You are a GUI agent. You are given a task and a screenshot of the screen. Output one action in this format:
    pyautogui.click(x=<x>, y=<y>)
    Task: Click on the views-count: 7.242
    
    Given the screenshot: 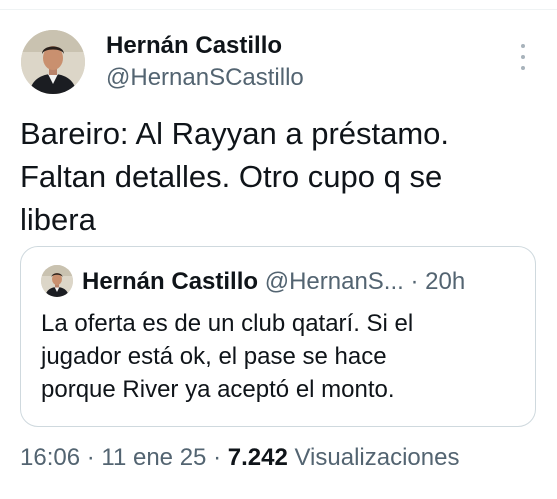 What is the action you would take?
    pyautogui.click(x=257, y=457)
    